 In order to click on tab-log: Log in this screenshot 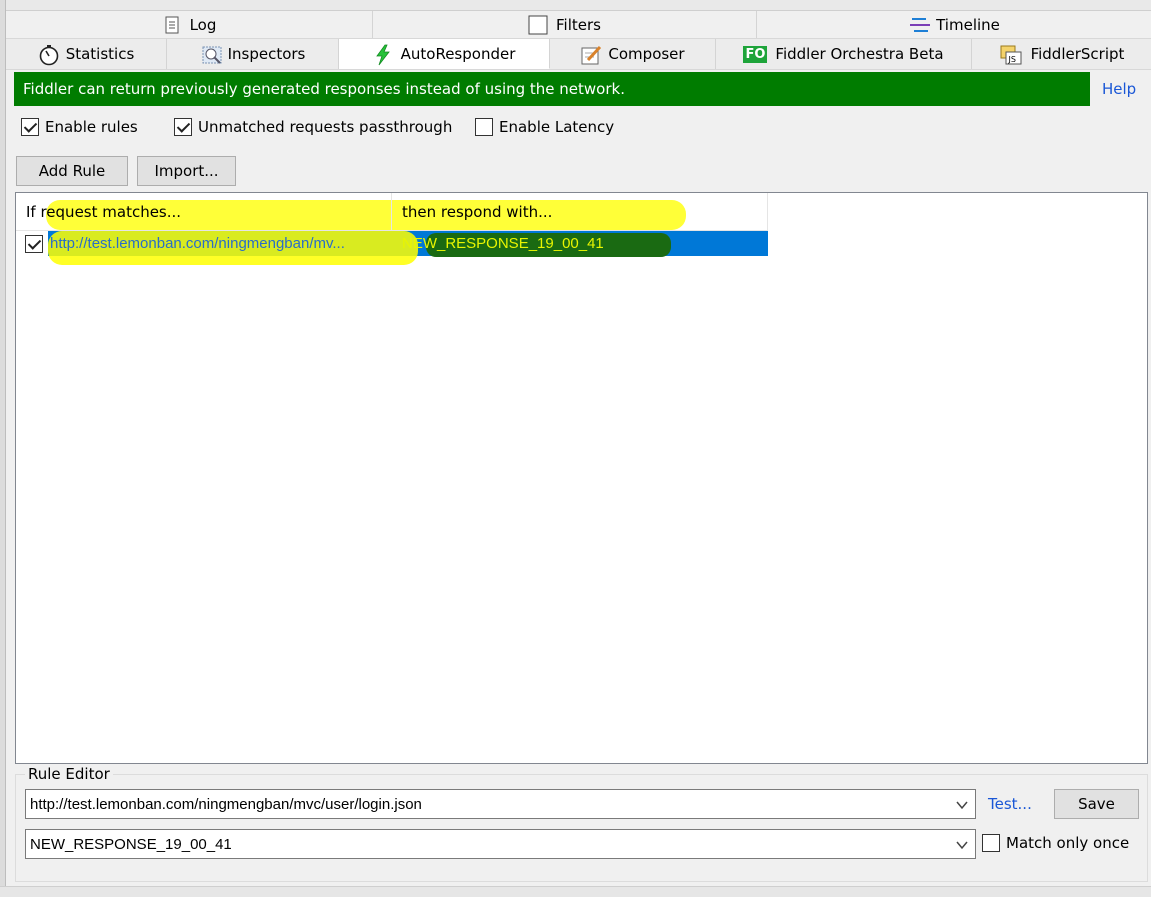, I will do `click(189, 24)`.